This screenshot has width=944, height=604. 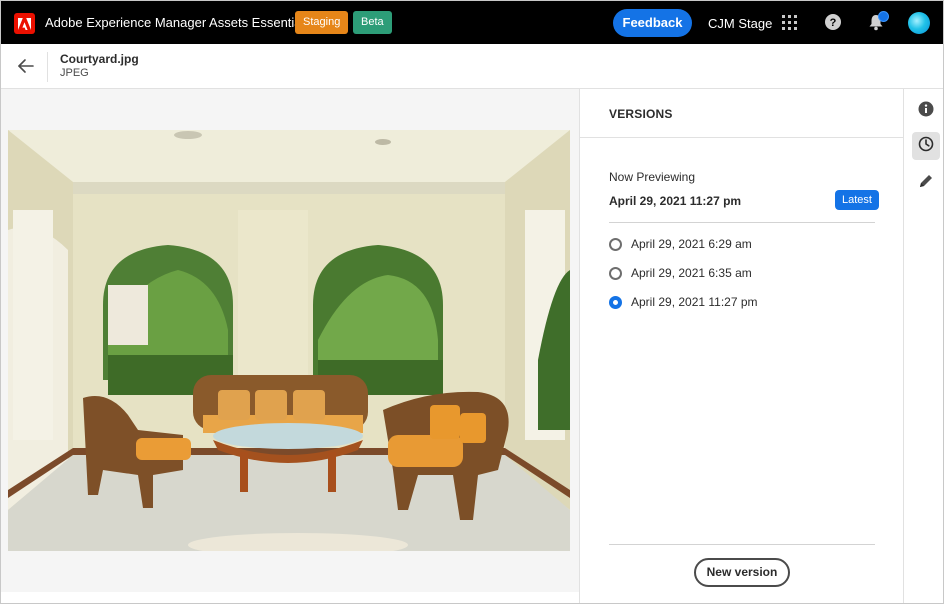 I want to click on new-version-button: New version, so click(x=742, y=572).